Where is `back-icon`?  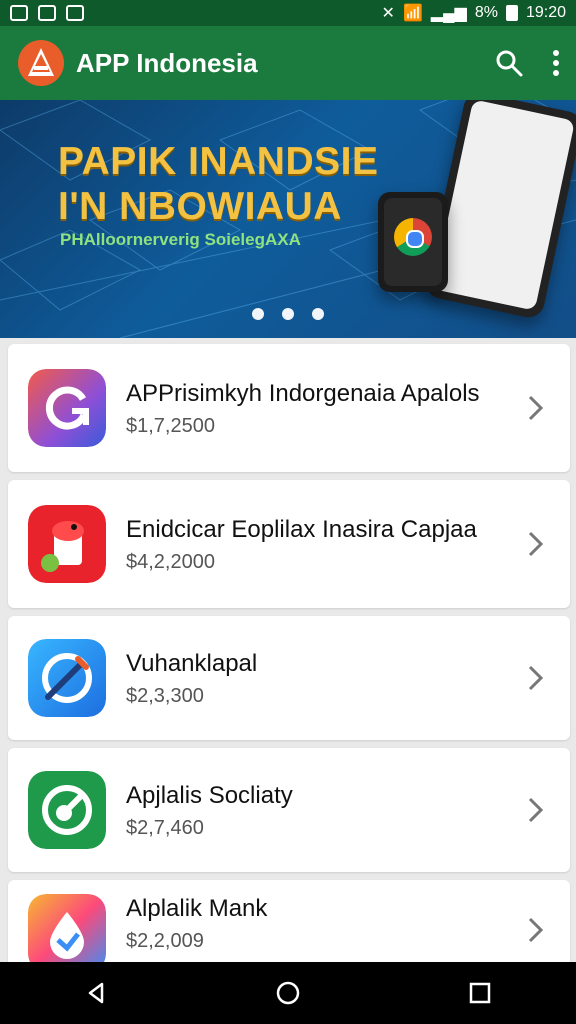 back-icon is located at coordinates (96, 993).